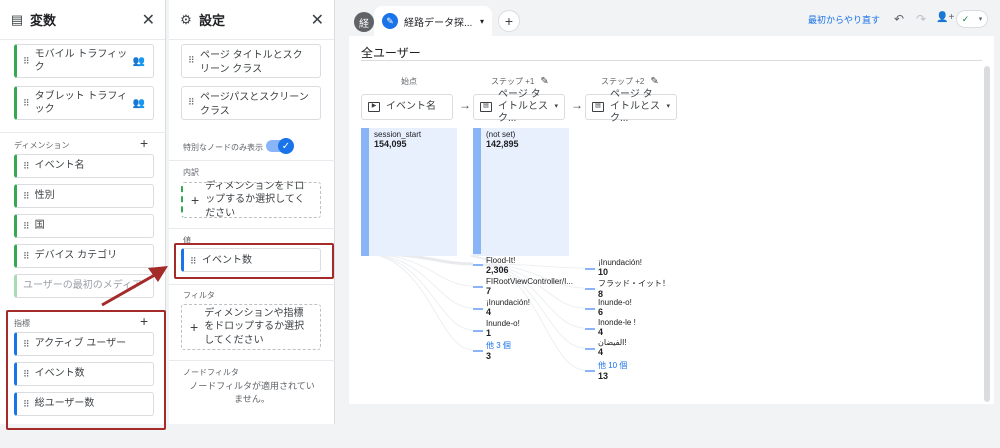  I want to click on redo-icon: ↷, so click(921, 19).